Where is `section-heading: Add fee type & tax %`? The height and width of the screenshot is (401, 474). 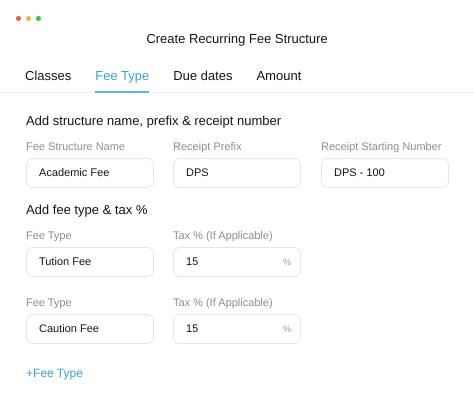
section-heading: Add fee type & tax % is located at coordinates (87, 209).